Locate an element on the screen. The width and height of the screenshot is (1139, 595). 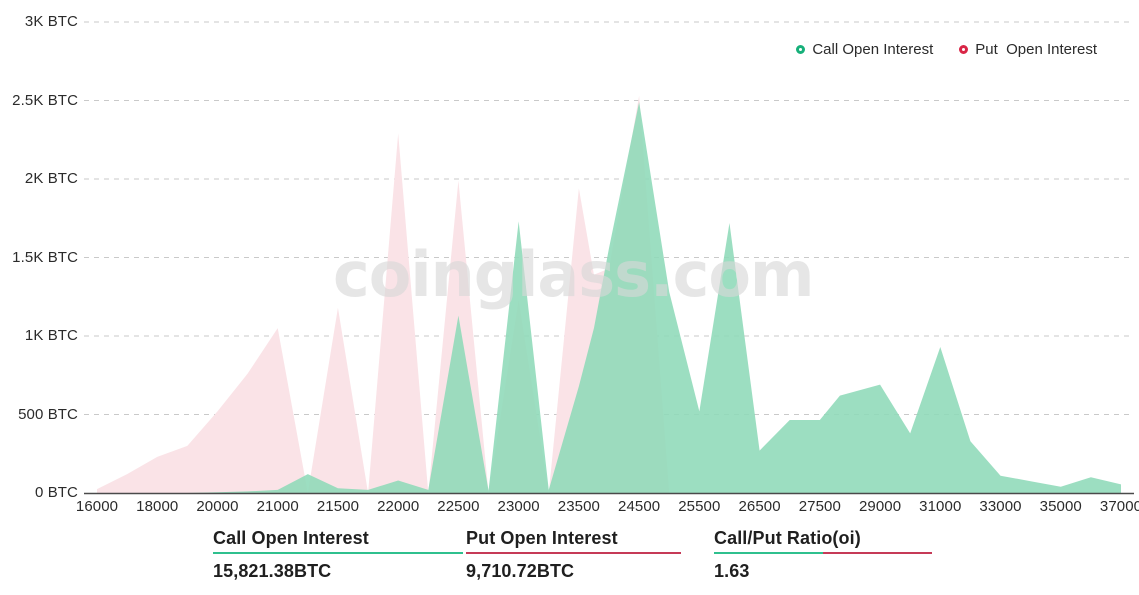
x-axis-tick-label: 22000 is located at coordinates (398, 506).